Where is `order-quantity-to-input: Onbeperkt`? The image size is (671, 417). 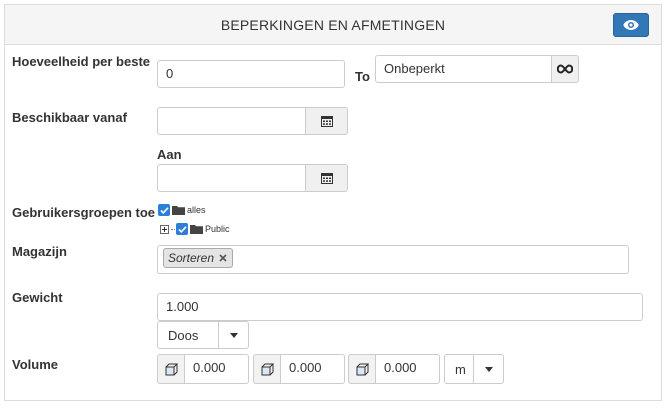 order-quantity-to-input: Onbeperkt is located at coordinates (463, 69).